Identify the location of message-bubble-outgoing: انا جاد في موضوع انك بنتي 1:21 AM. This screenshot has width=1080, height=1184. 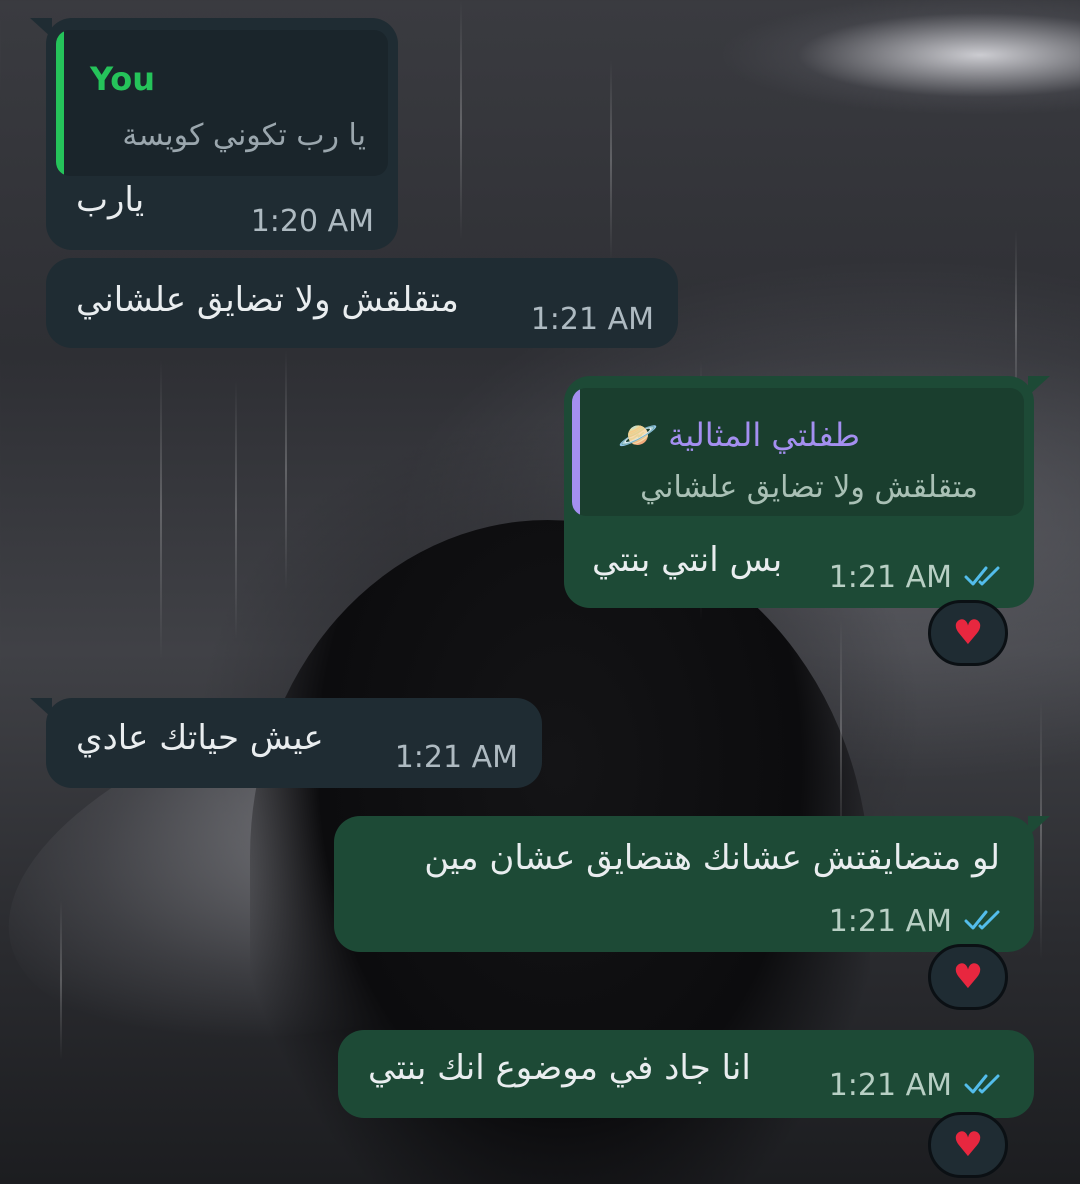
(686, 1074).